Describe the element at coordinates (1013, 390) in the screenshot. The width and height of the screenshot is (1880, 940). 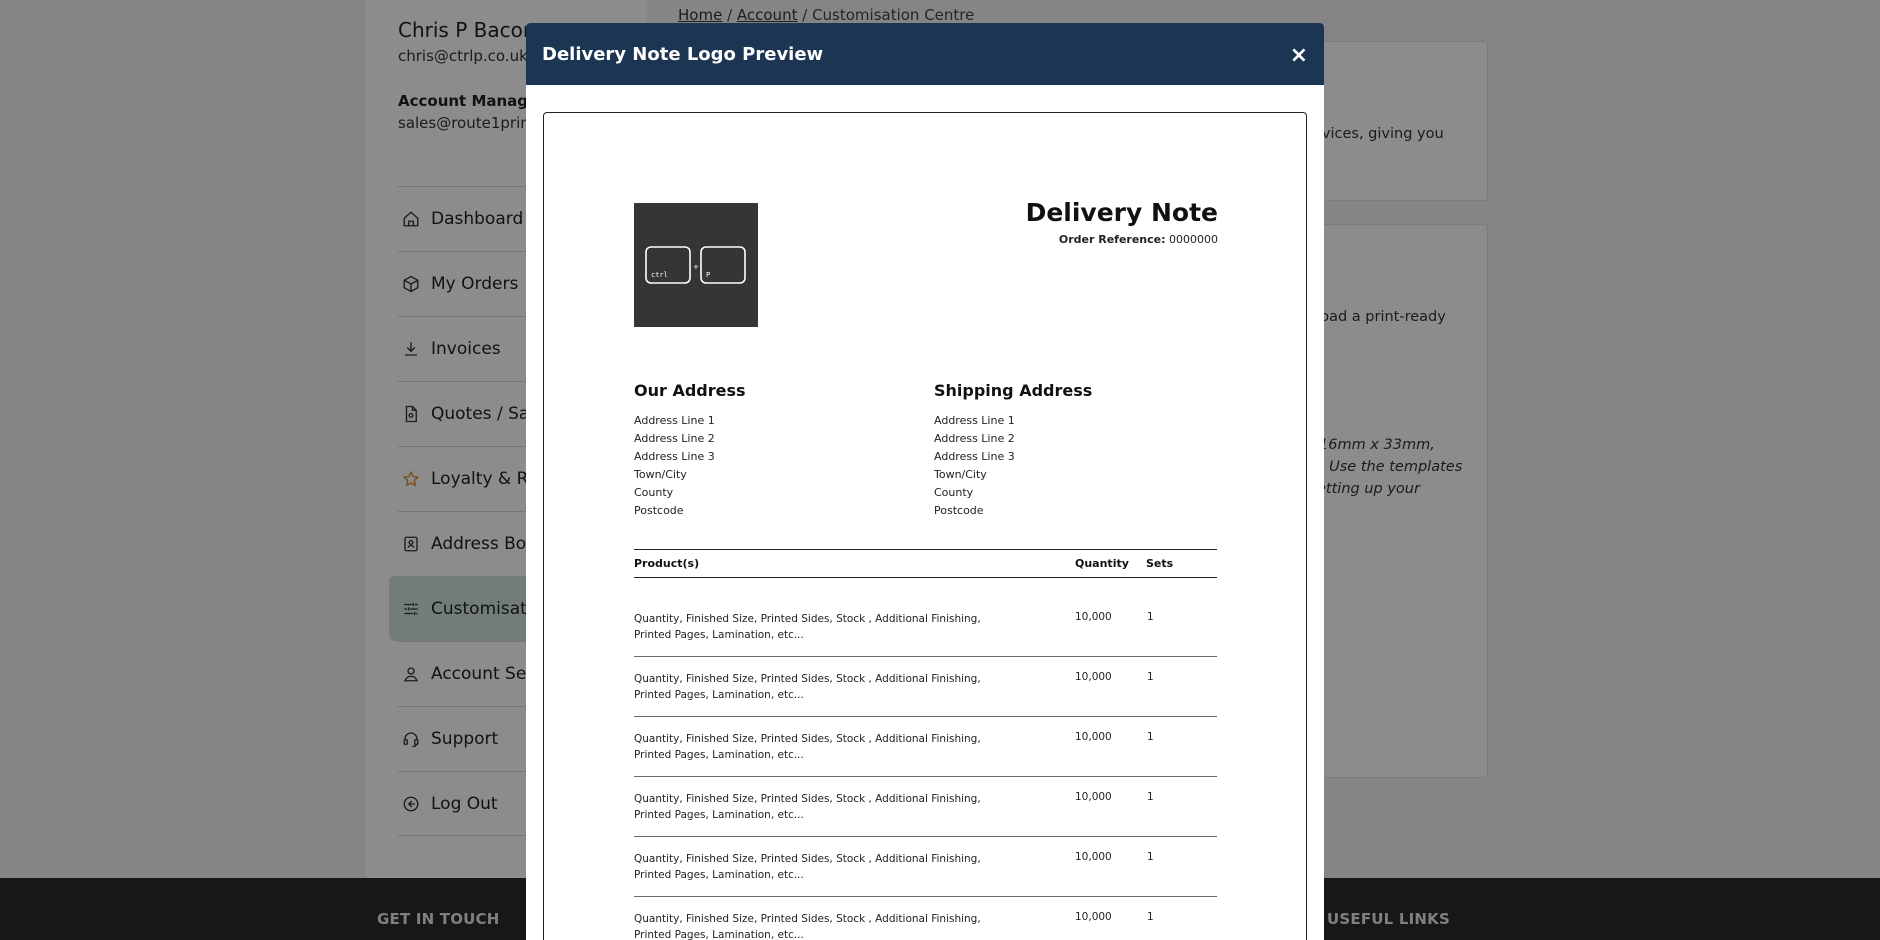
I see `shipping-address-heading: Shipping Address` at that location.